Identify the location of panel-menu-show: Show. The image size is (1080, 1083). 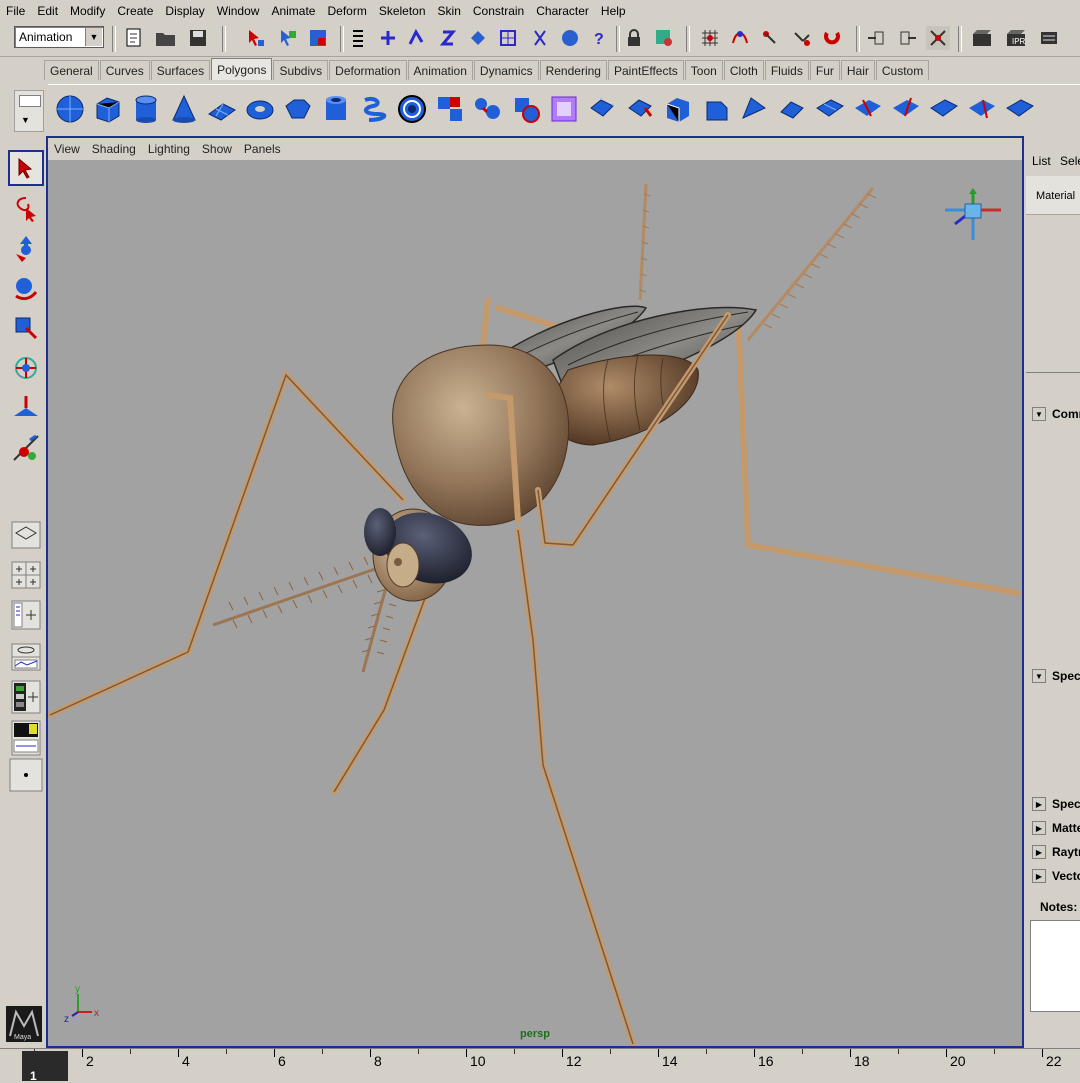
(217, 149).